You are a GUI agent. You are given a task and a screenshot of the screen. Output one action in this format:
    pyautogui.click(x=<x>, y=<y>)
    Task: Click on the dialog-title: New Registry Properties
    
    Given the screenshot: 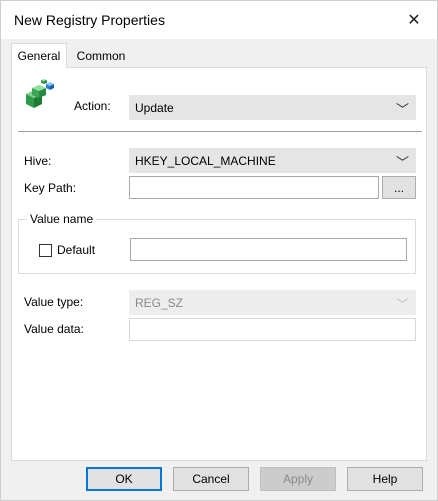 What is the action you would take?
    pyautogui.click(x=89, y=20)
    